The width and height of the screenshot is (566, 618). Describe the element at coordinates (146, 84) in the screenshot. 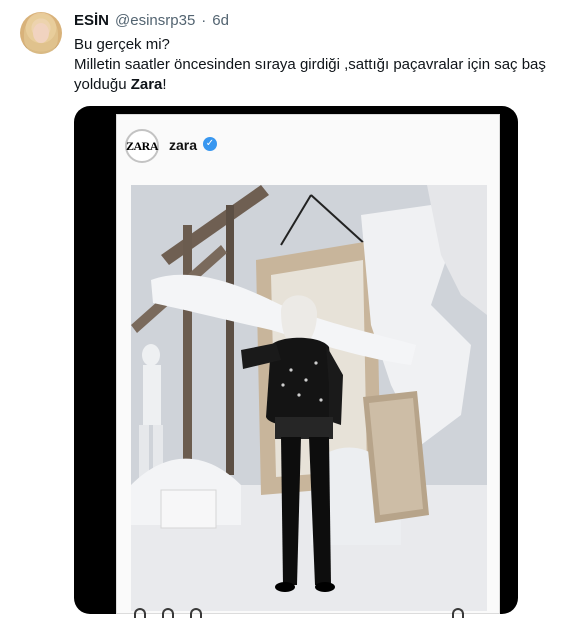

I see `tweet-bold-zara: Zara` at that location.